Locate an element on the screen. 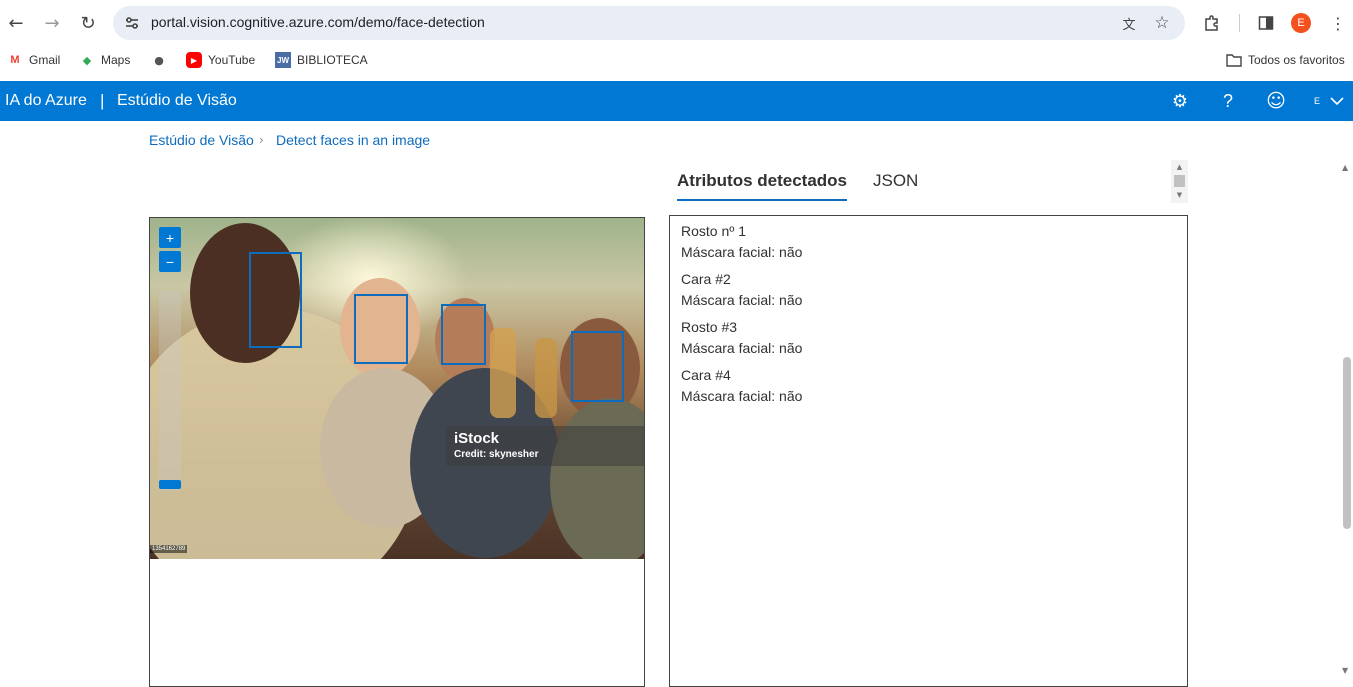 The height and width of the screenshot is (687, 1353). page-scroll-thumb is located at coordinates (1347, 443).